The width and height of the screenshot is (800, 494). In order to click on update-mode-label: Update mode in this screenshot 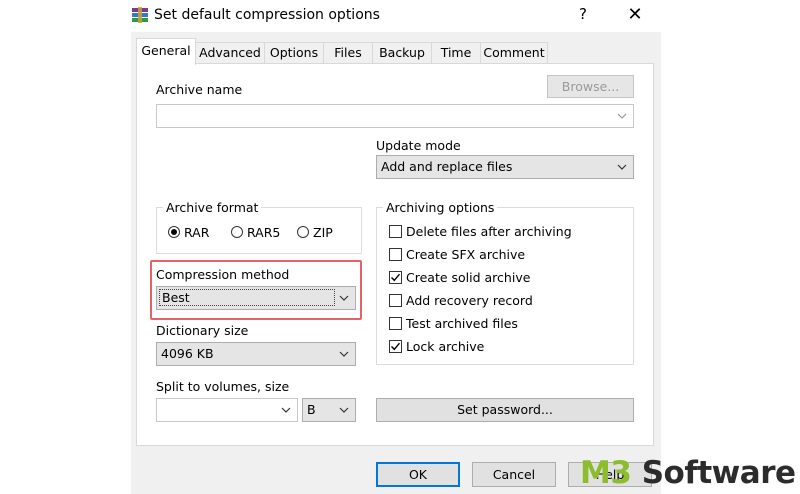, I will do `click(418, 145)`.